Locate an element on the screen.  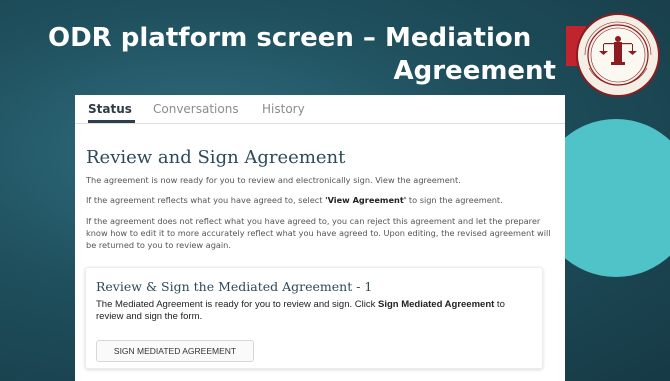
slide-title-line2: Agreement is located at coordinates (475, 71).